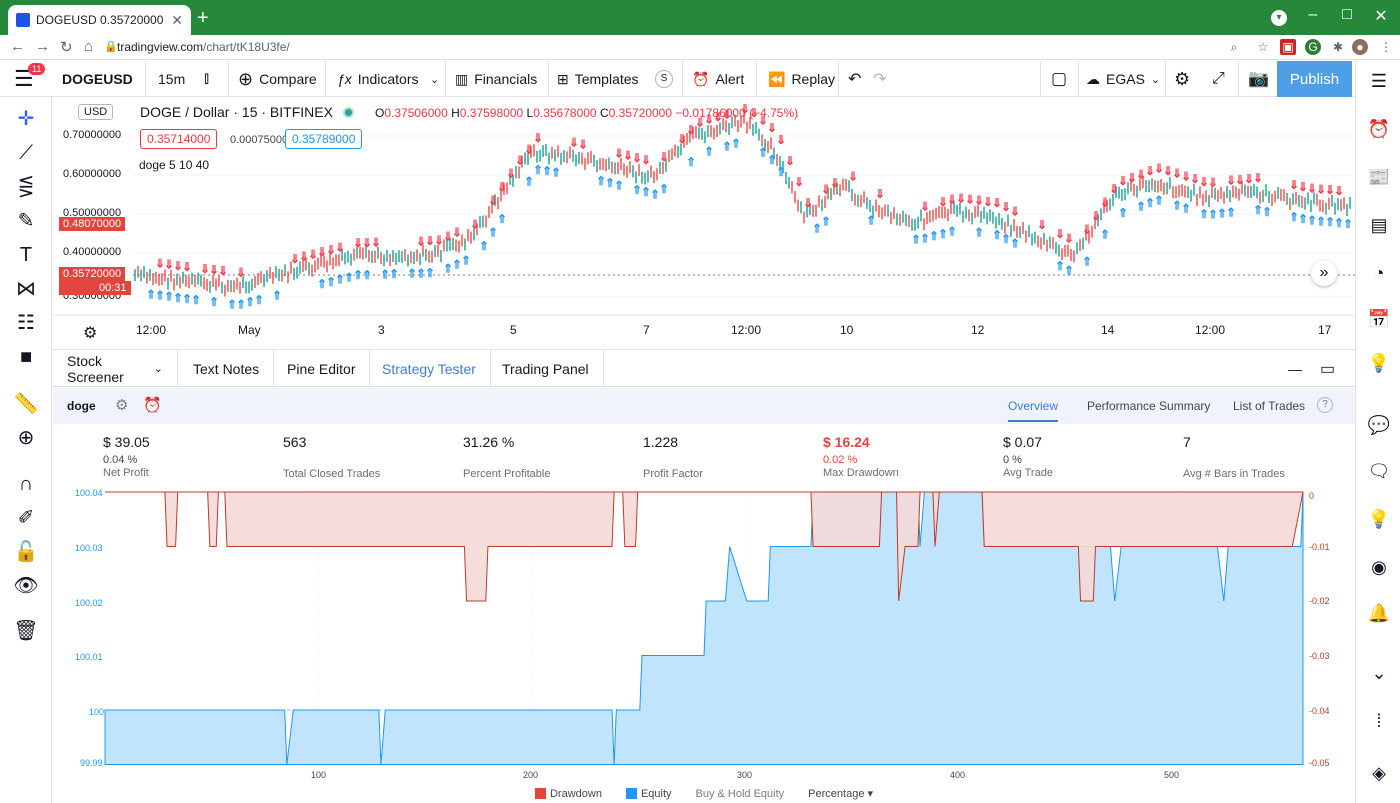  Describe the element at coordinates (1263, 47) in the screenshot. I see `bookmark-star-icon: ☆` at that location.